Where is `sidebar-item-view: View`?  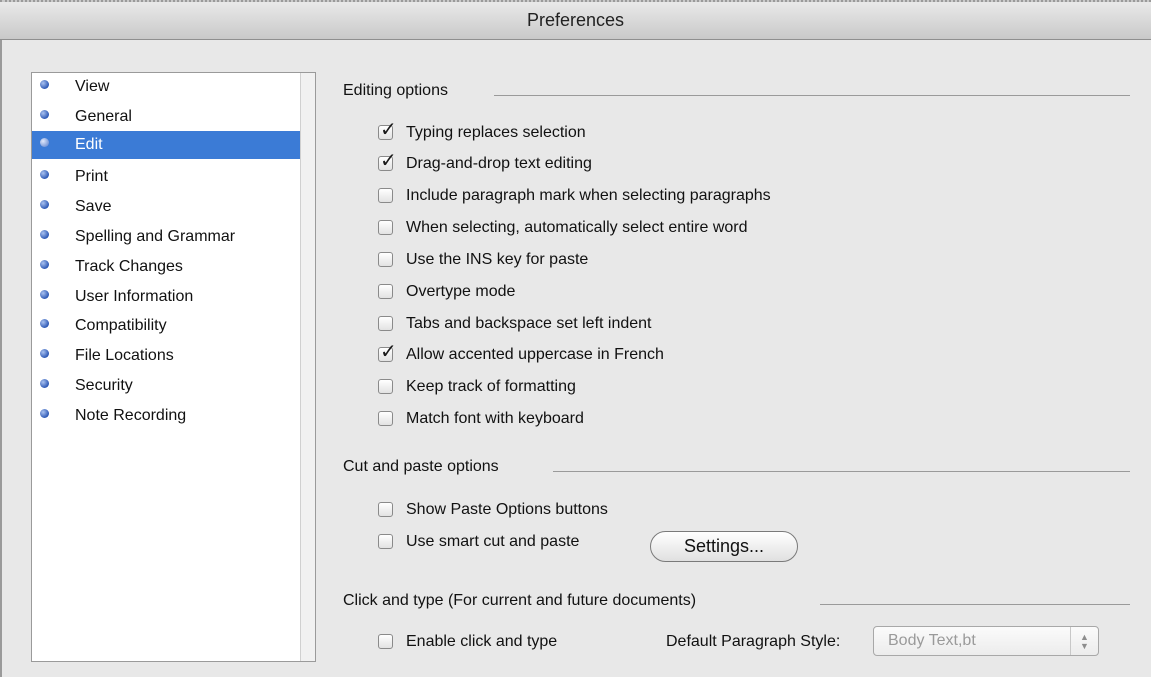 sidebar-item-view: View is located at coordinates (166, 87).